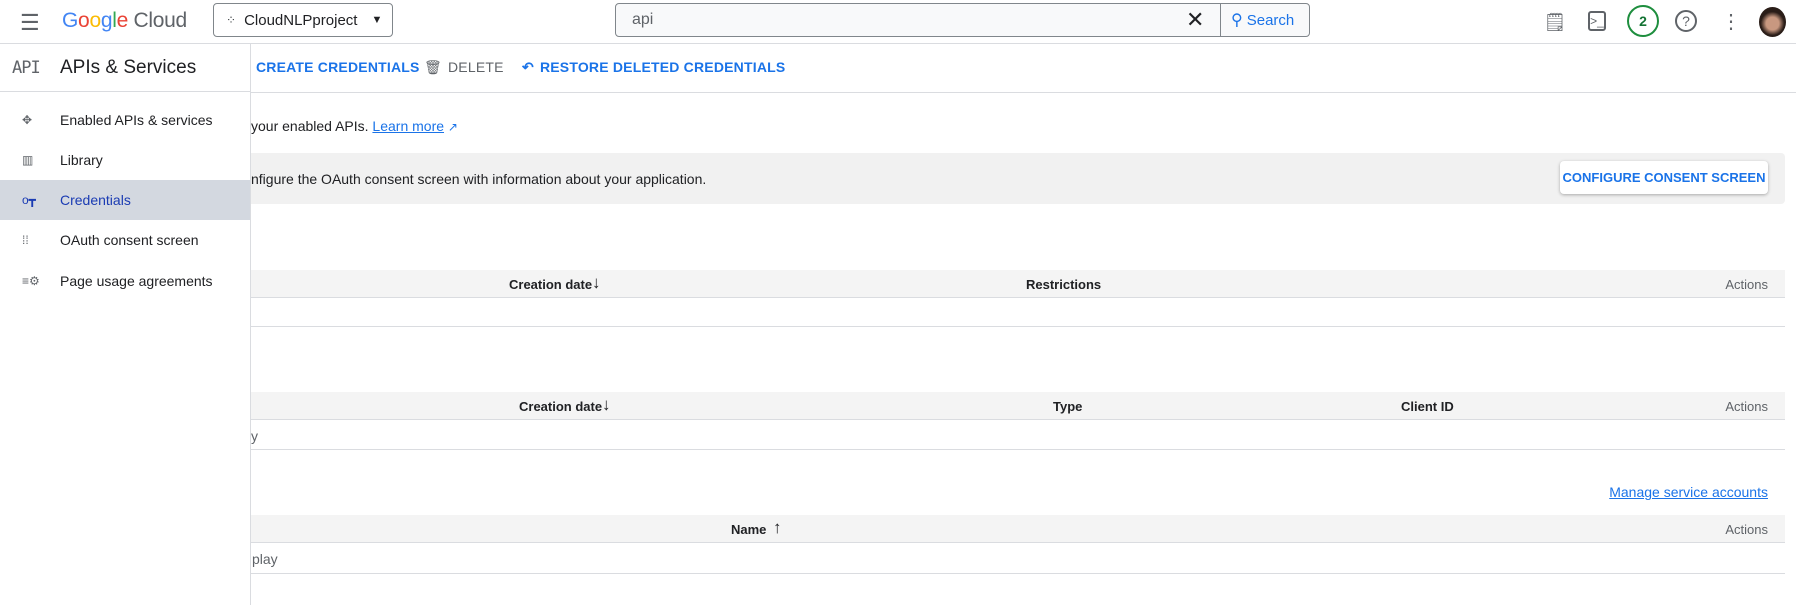 Image resolution: width=1796 pixels, height=605 pixels. What do you see at coordinates (1427, 406) in the screenshot?
I see `column-client-id: Client ID` at bounding box center [1427, 406].